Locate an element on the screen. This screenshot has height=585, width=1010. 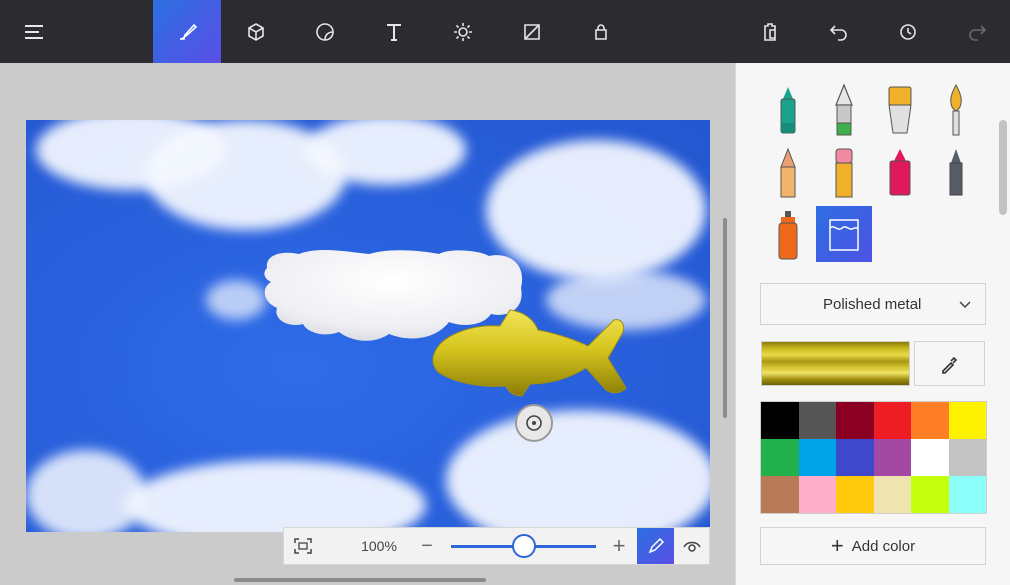
zoom-bar: 100% − + is located at coordinates (496, 546).